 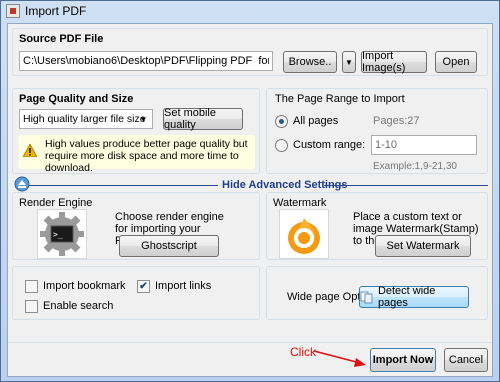 I want to click on quality-selected-value: High quality larger file size, so click(x=84, y=119).